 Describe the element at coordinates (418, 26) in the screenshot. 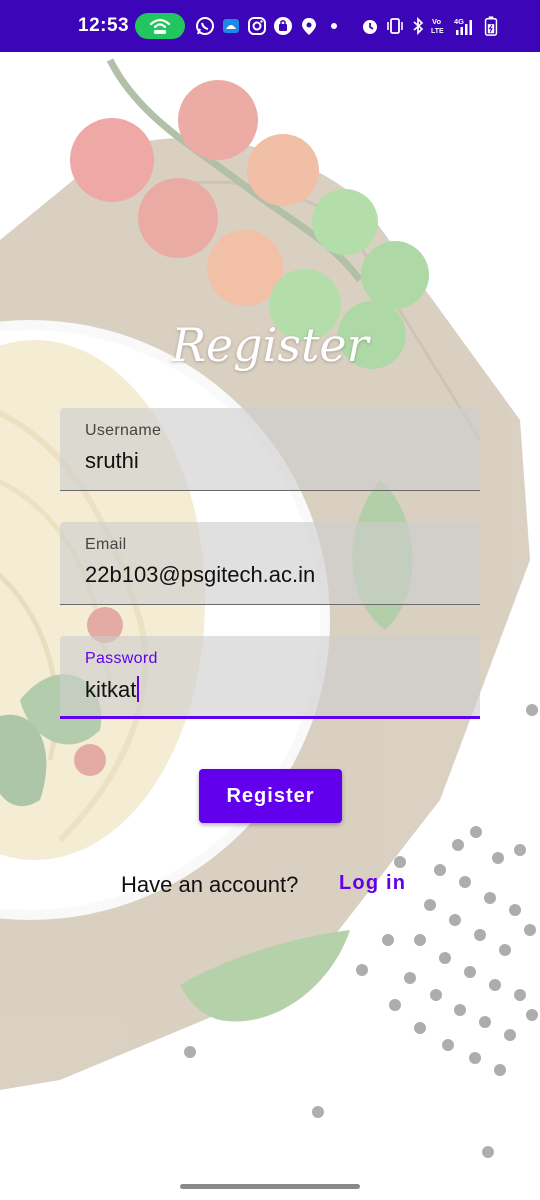

I see `bluetooth-icon` at that location.